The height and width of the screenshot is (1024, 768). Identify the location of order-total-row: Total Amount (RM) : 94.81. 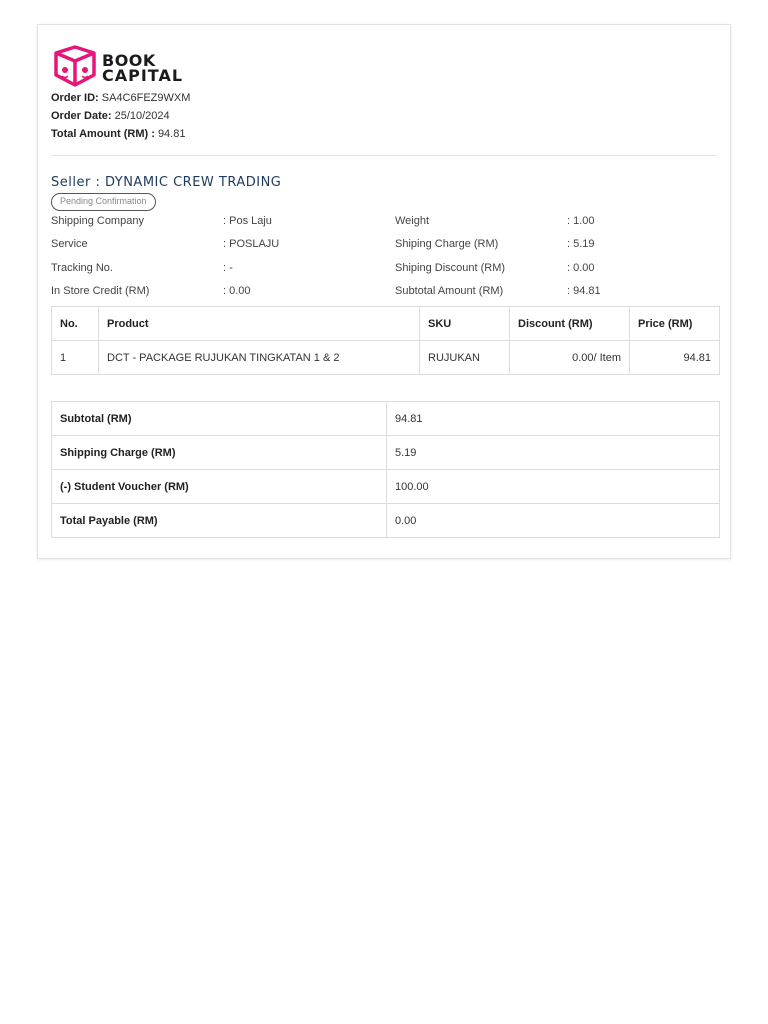
(118, 134).